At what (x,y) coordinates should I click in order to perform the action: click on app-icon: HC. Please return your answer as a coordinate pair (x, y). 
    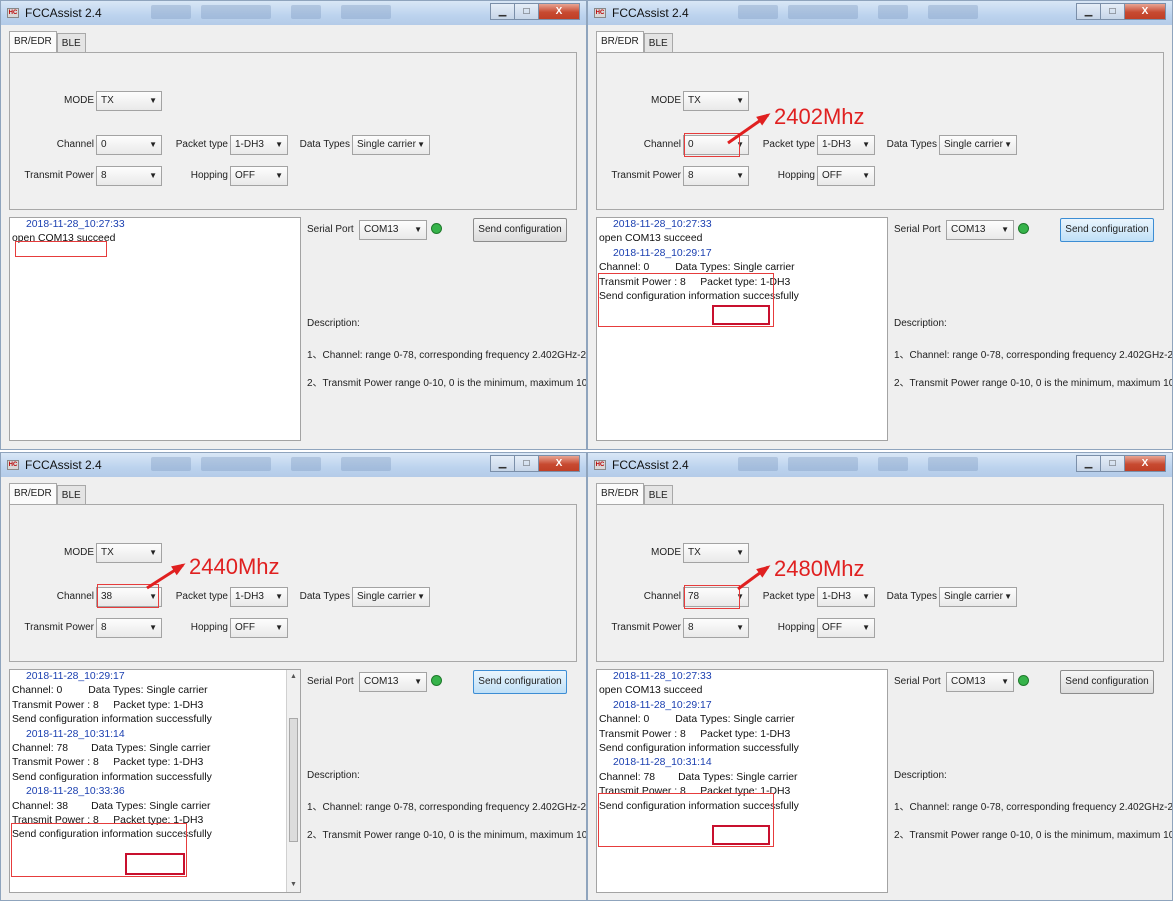
    Looking at the image, I should click on (13, 13).